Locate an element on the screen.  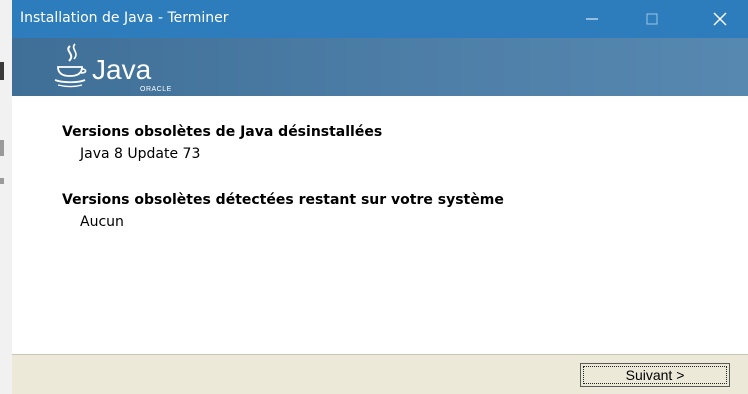
close-button is located at coordinates (720, 19).